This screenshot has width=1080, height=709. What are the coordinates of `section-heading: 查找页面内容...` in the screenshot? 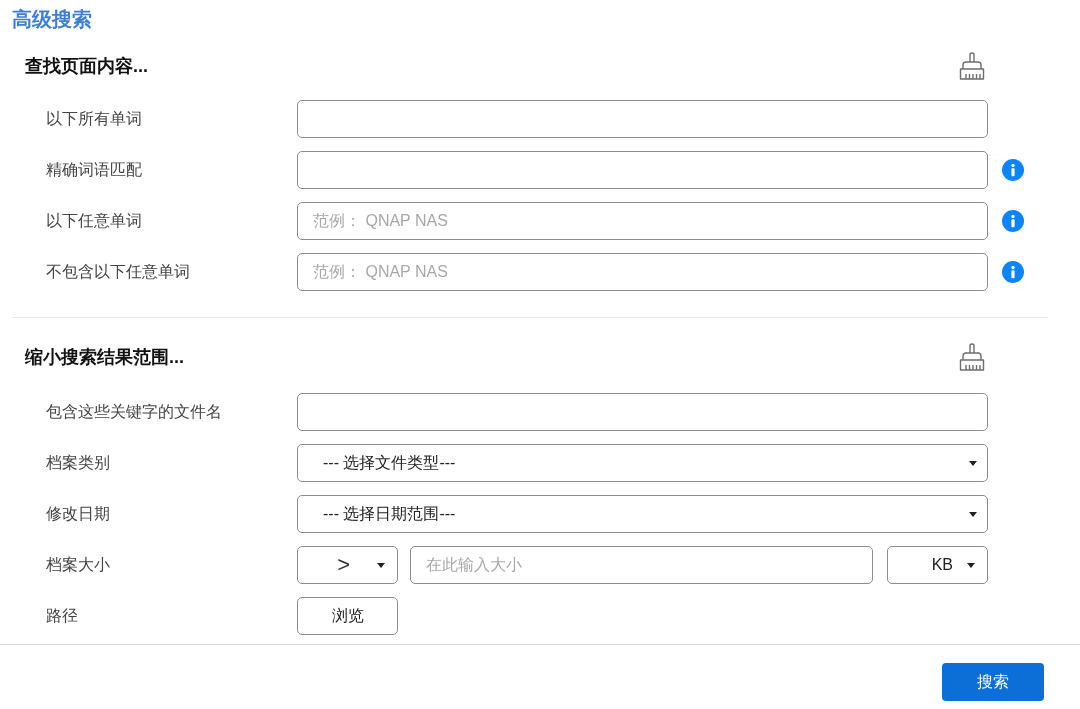 It's located at (86, 66).